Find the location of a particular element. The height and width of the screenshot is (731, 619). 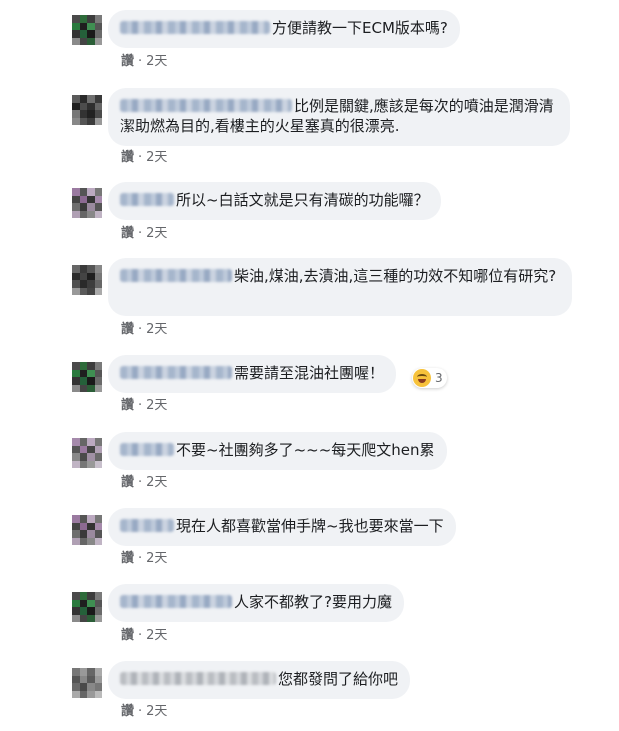

reaction-badge: 3 is located at coordinates (429, 378).